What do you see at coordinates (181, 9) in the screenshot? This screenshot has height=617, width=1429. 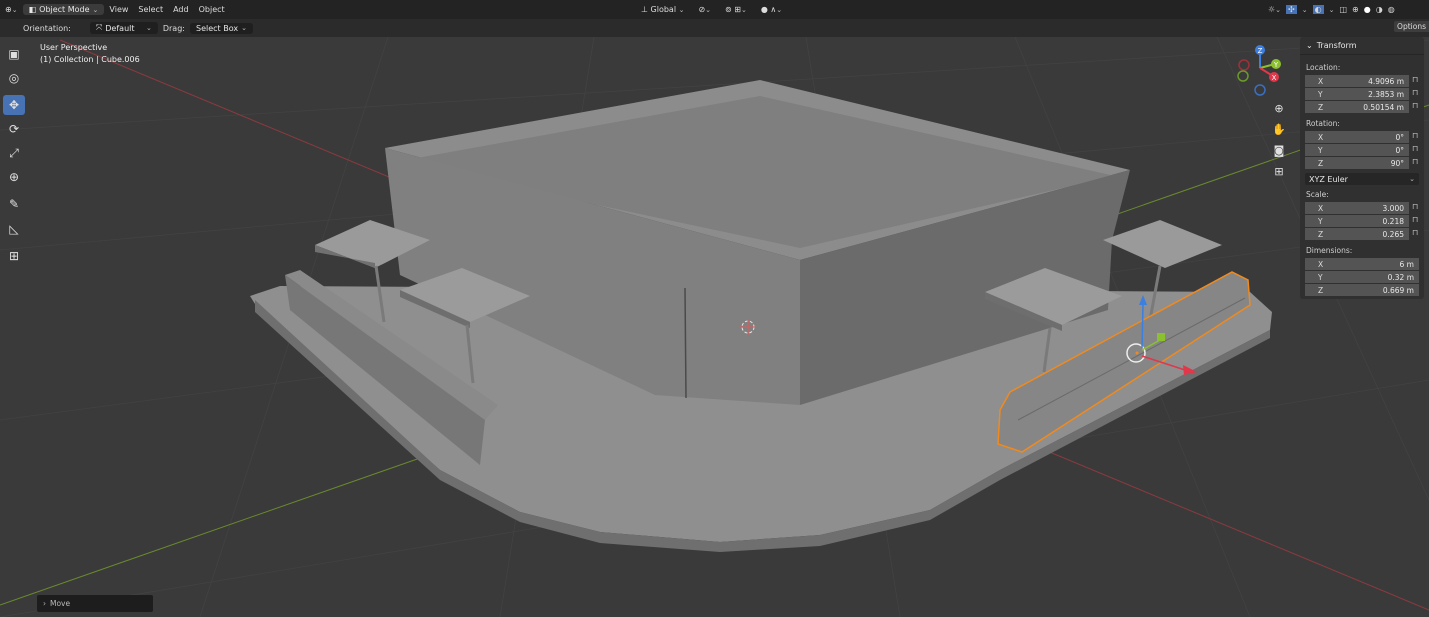 I see `menu-add: Add` at bounding box center [181, 9].